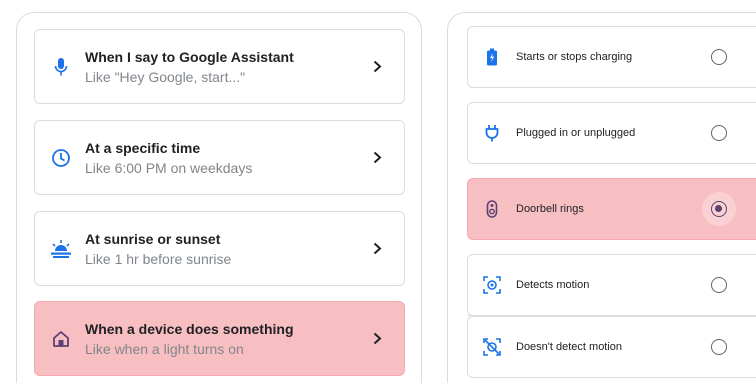 This screenshot has width=756, height=383. Describe the element at coordinates (574, 57) in the screenshot. I see `event-label: Starts or stops charging` at that location.